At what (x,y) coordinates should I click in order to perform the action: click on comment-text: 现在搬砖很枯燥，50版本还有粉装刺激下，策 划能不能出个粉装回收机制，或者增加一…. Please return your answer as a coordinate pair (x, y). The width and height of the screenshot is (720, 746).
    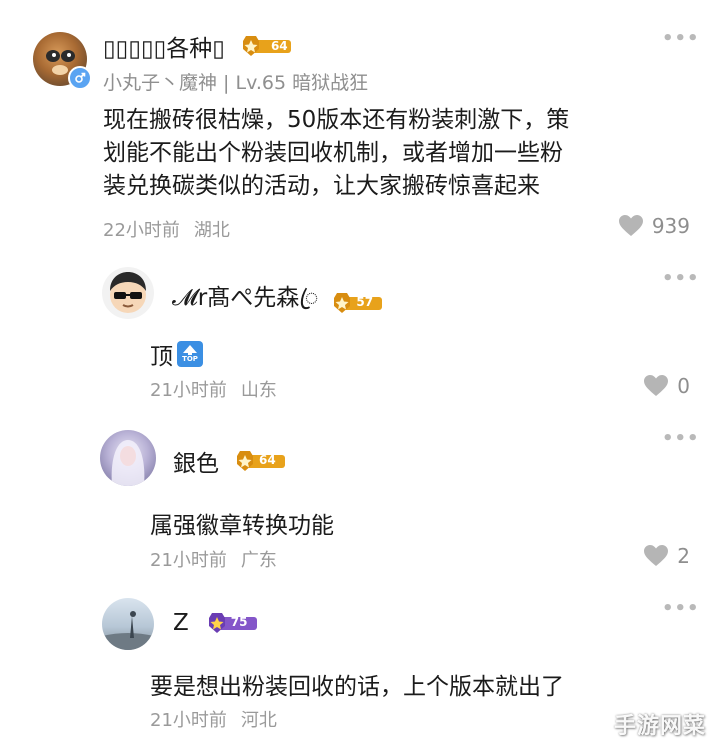
    Looking at the image, I should click on (336, 153).